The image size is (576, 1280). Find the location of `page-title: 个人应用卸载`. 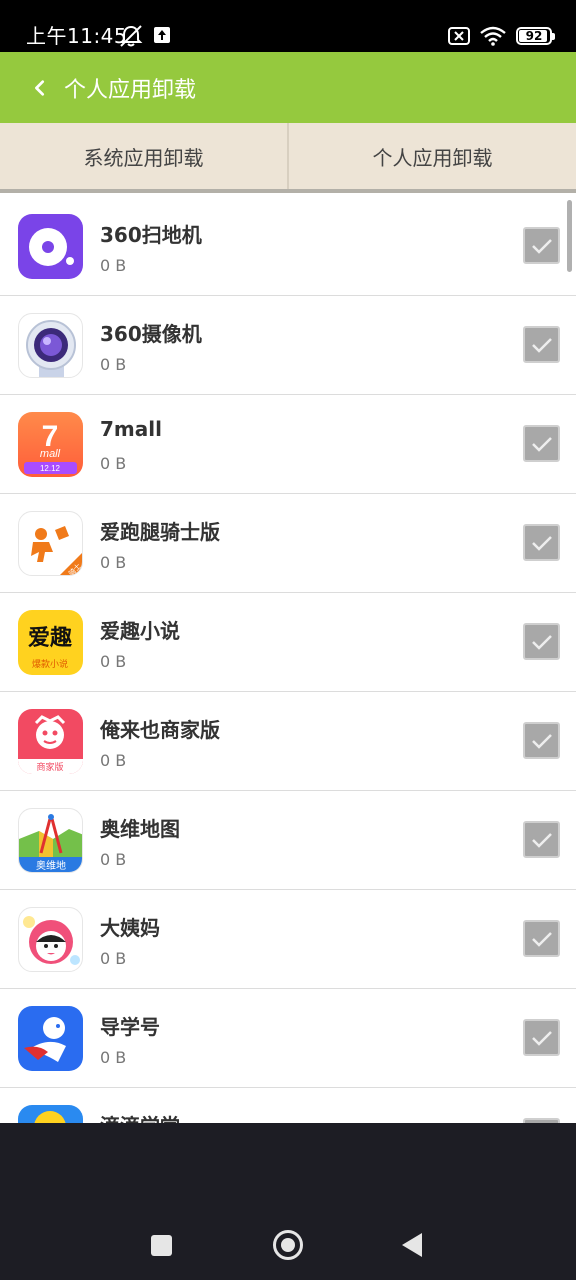

page-title: 个人应用卸载 is located at coordinates (130, 90).